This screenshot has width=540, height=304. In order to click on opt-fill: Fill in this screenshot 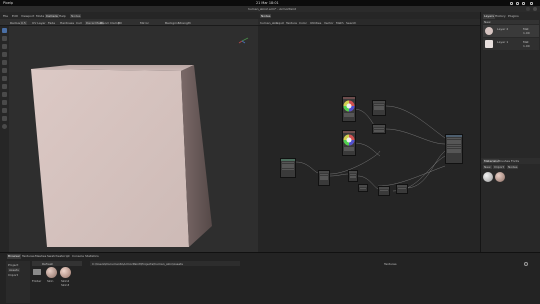, I will do `click(120, 23)`.